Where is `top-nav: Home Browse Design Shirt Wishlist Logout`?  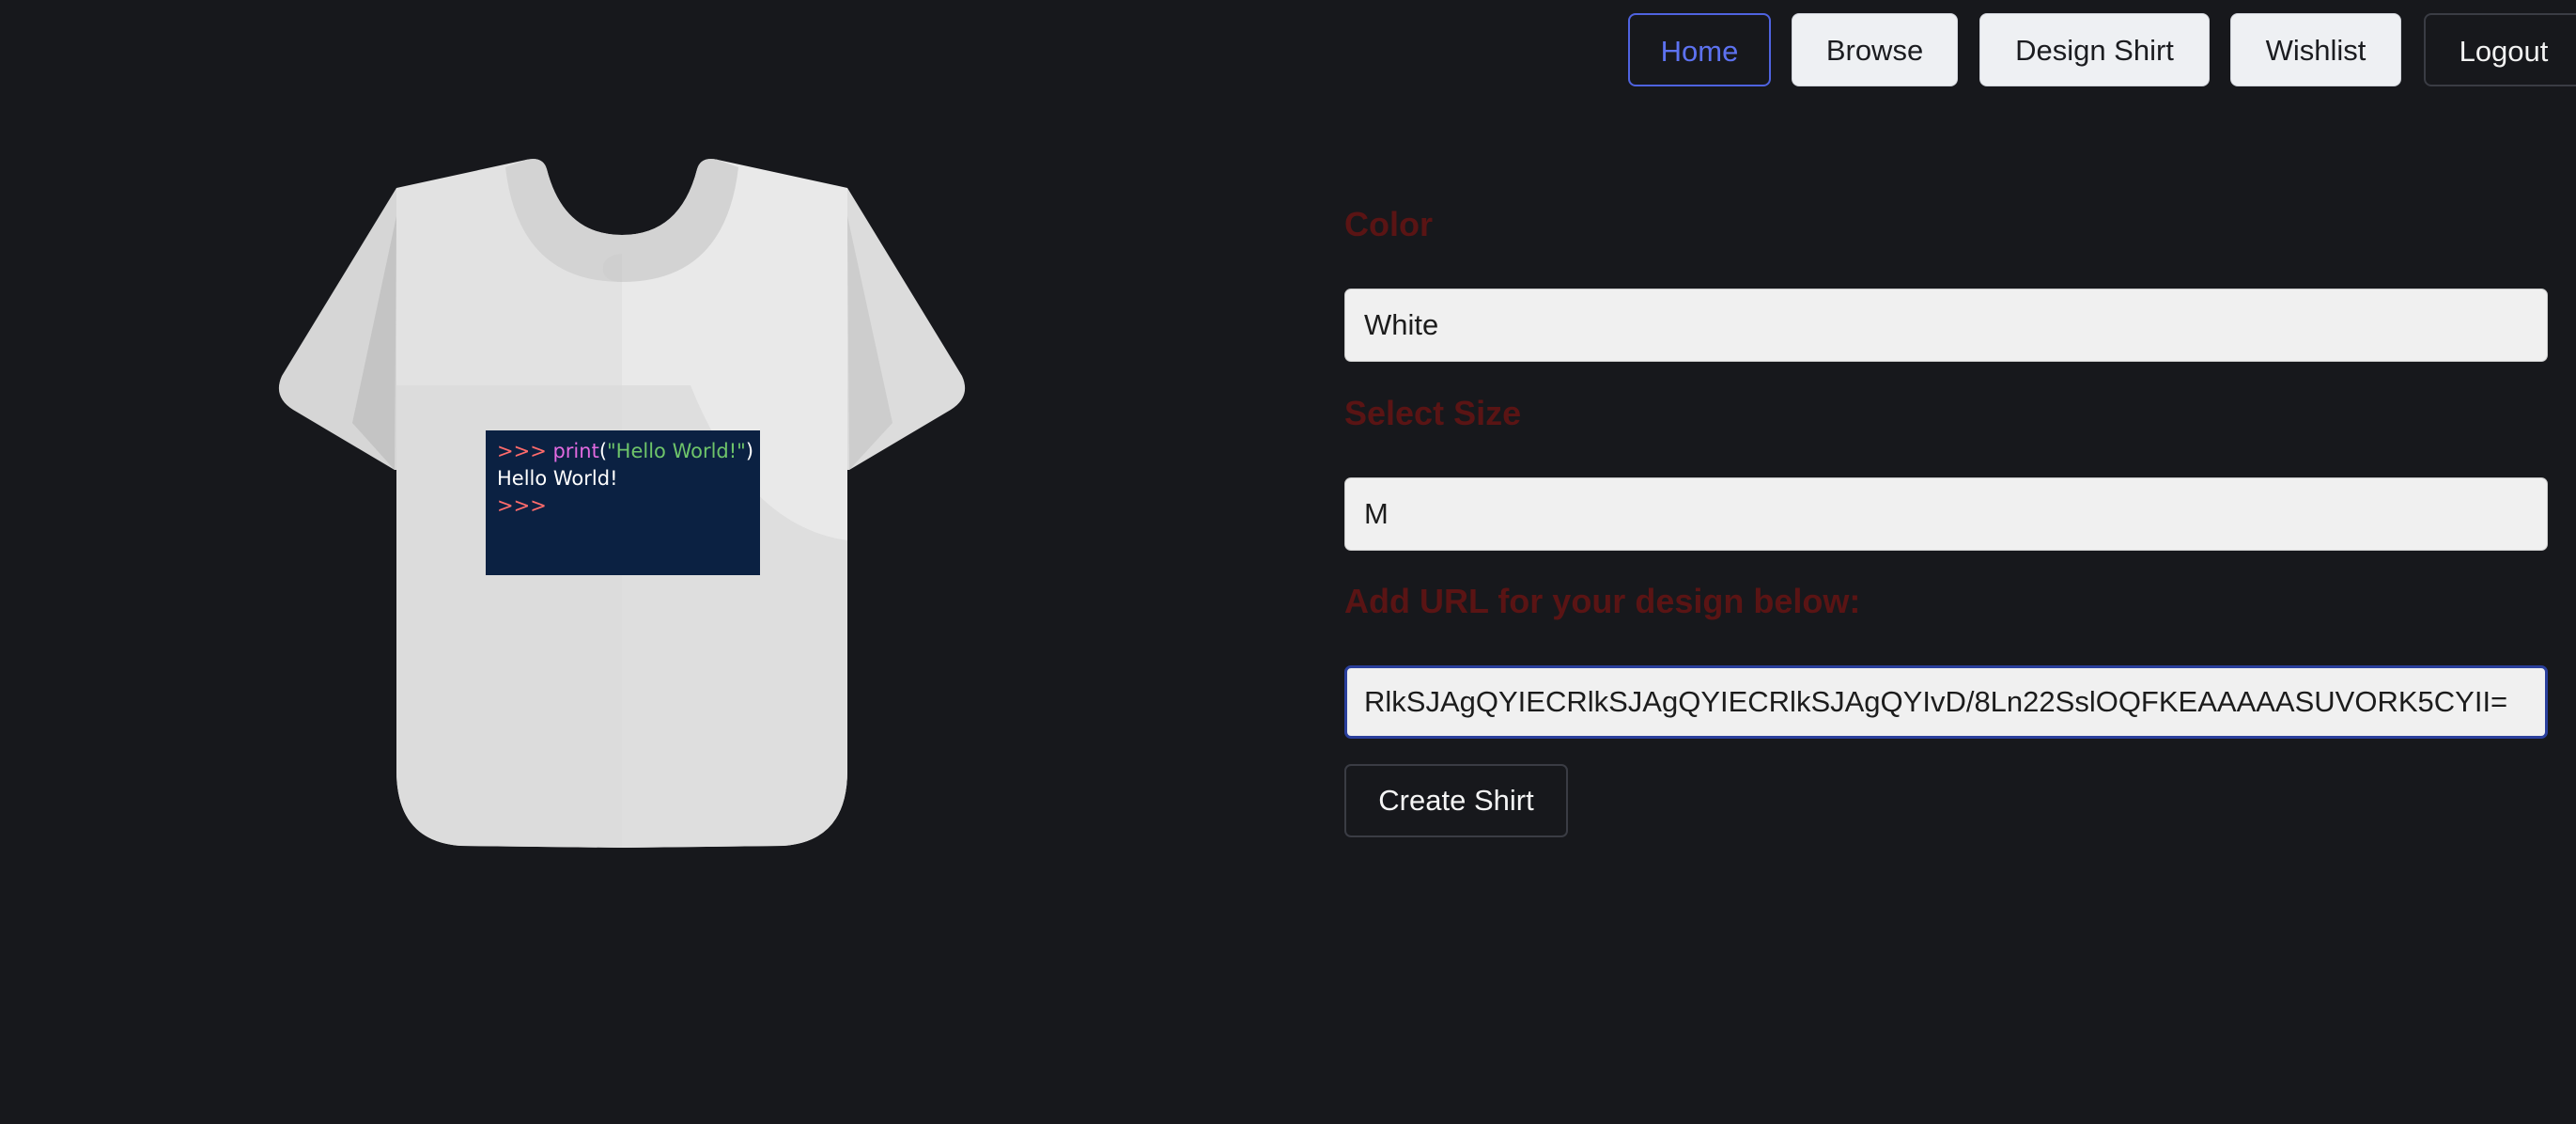
top-nav: Home Browse Design Shirt Wishlist Logout is located at coordinates (1288, 50).